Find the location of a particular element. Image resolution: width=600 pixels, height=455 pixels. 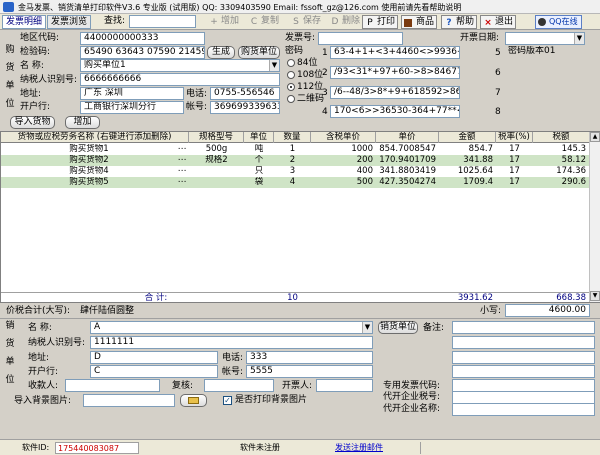

buyer-account-field: 369699339633 is located at coordinates (245, 107).